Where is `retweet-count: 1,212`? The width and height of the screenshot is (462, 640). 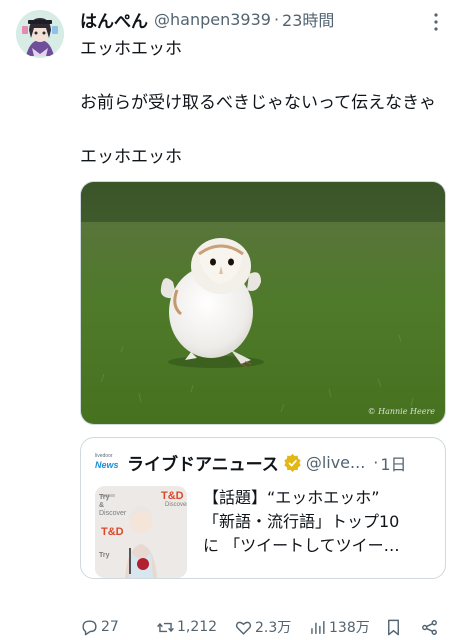 retweet-count: 1,212 is located at coordinates (197, 627).